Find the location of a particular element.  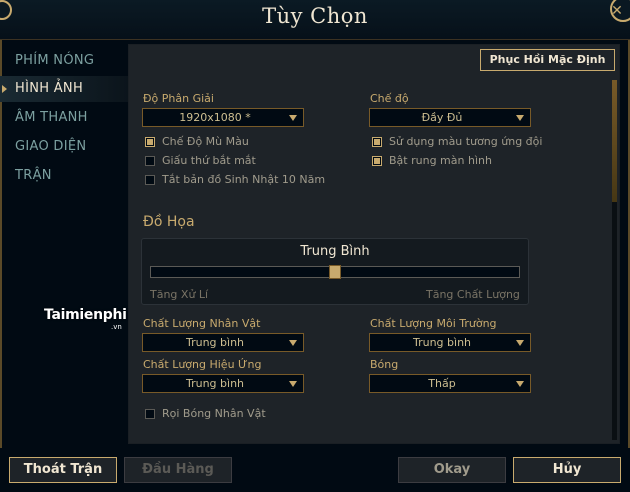

environment-quality-label: Chất Lượng Môi Trường is located at coordinates (433, 323).